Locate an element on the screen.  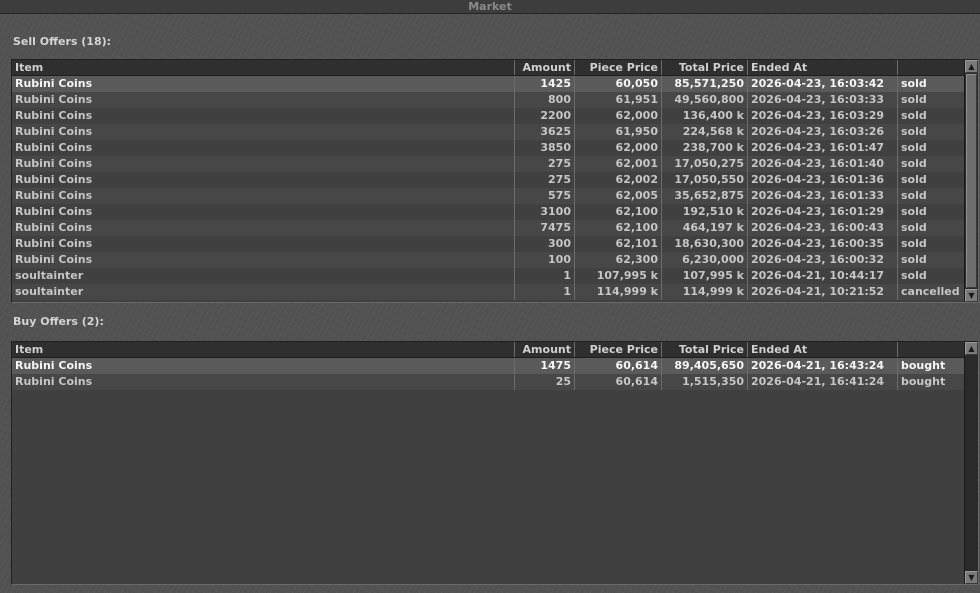
buy-scrollbar: ▲ ▼ is located at coordinates (971, 463).